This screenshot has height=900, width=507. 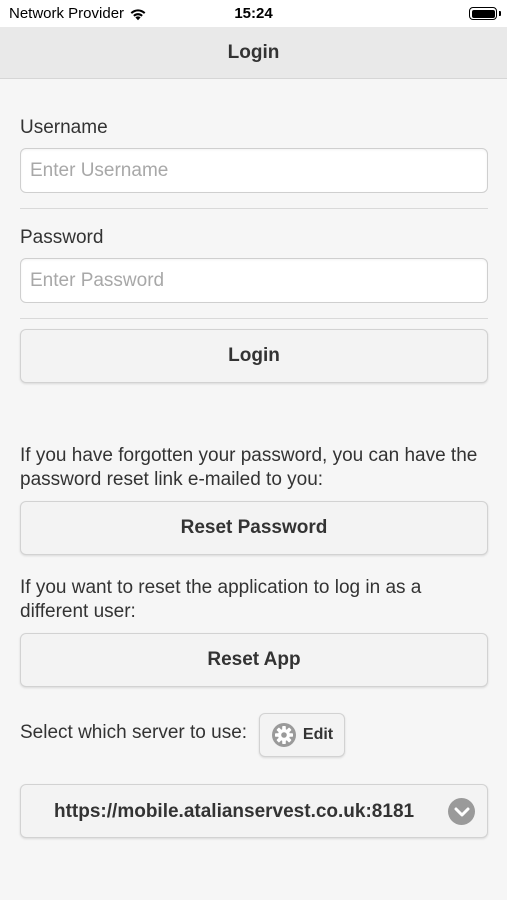 What do you see at coordinates (254, 660) in the screenshot?
I see `reset-app-button: Reset App` at bounding box center [254, 660].